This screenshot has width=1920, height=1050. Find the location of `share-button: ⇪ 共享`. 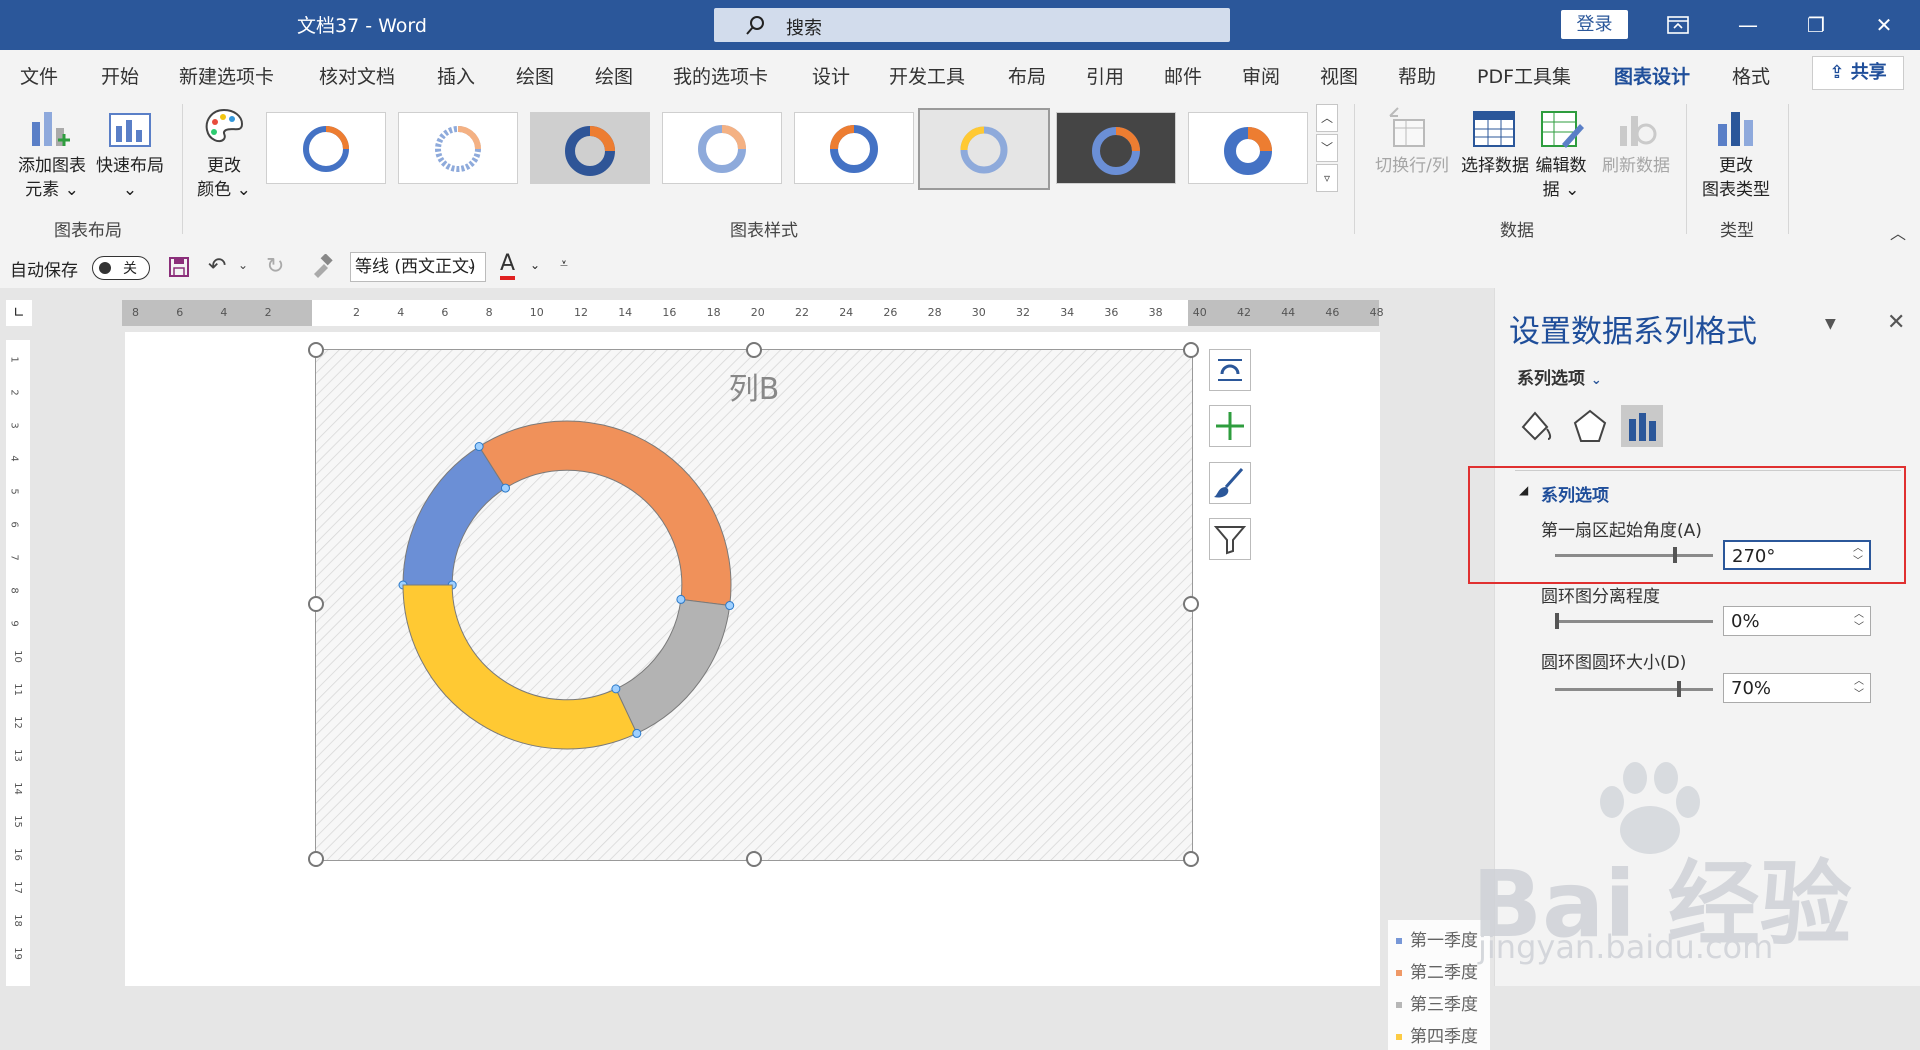

share-button: ⇪ 共享 is located at coordinates (1858, 73).